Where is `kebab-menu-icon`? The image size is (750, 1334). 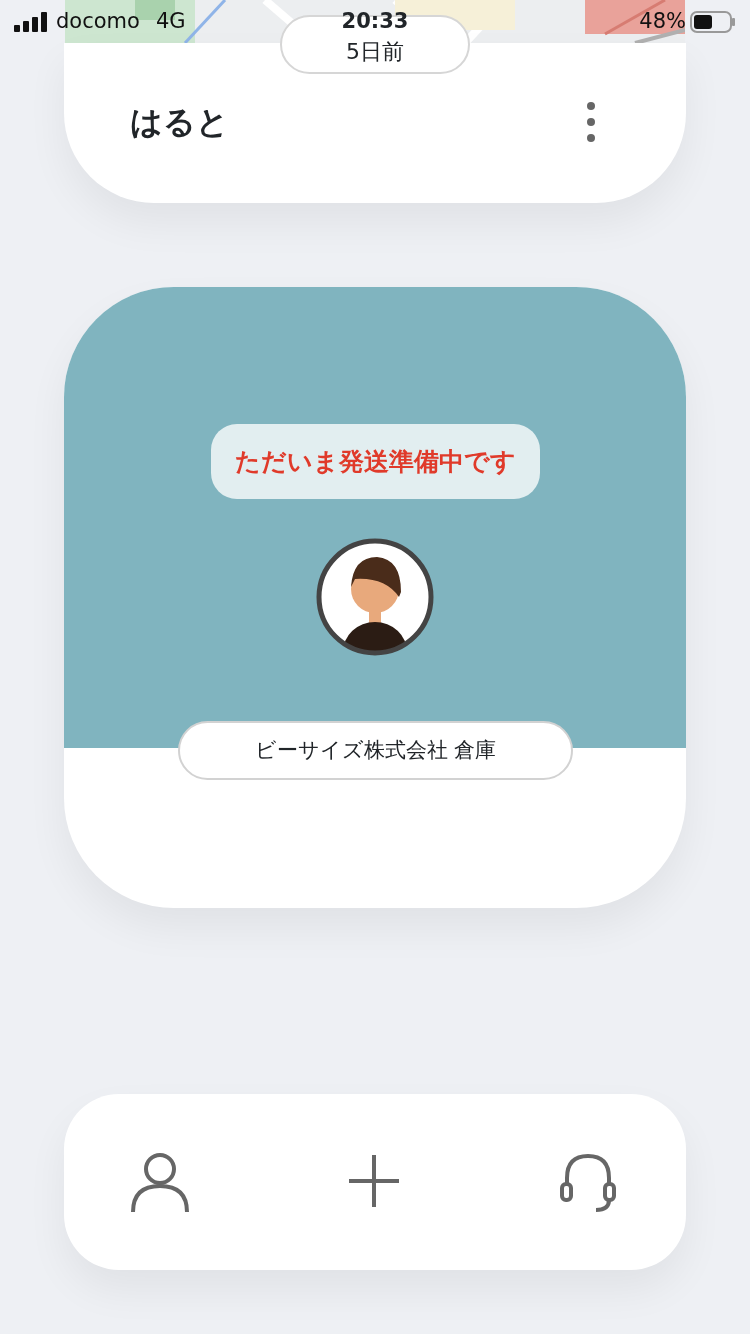
kebab-menu-icon is located at coordinates (591, 122).